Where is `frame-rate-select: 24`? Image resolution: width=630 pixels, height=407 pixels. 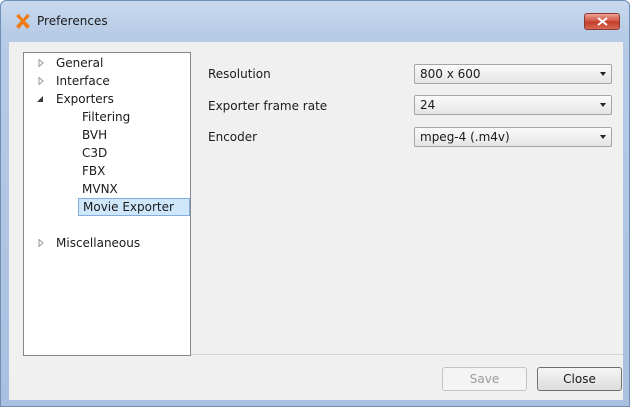 frame-rate-select: 24 is located at coordinates (513, 105).